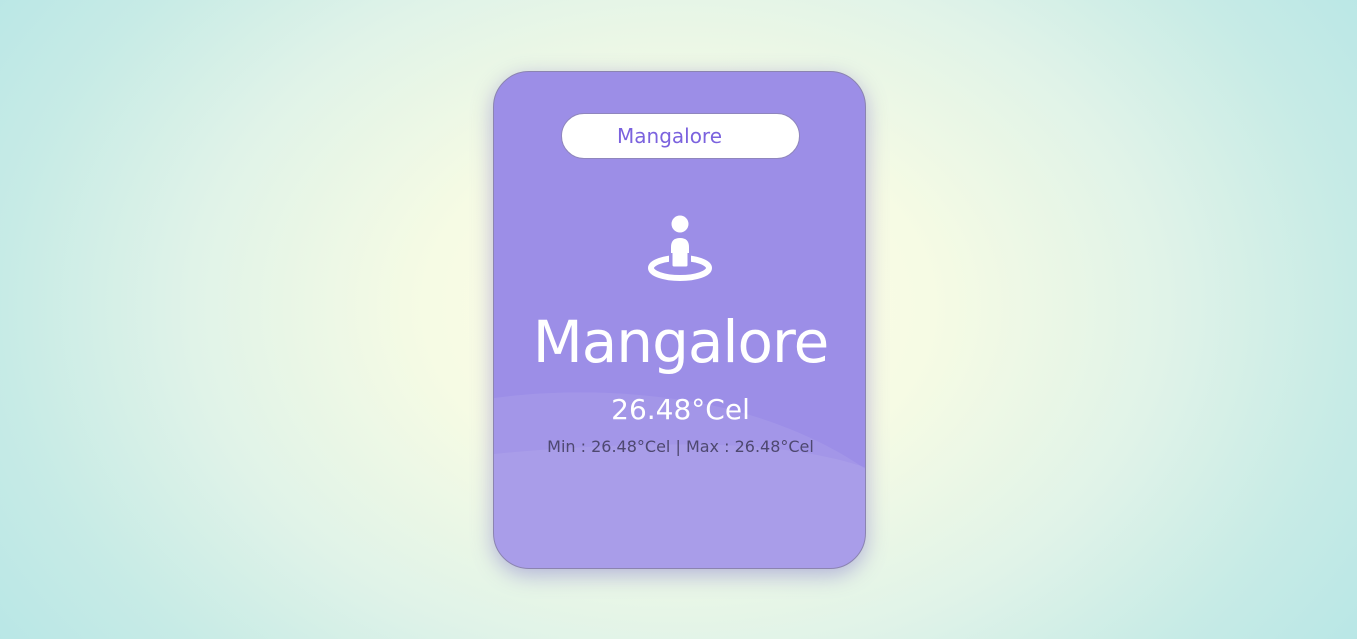 The width and height of the screenshot is (1357, 639). Describe the element at coordinates (680, 248) in the screenshot. I see `street-view-icon` at that location.